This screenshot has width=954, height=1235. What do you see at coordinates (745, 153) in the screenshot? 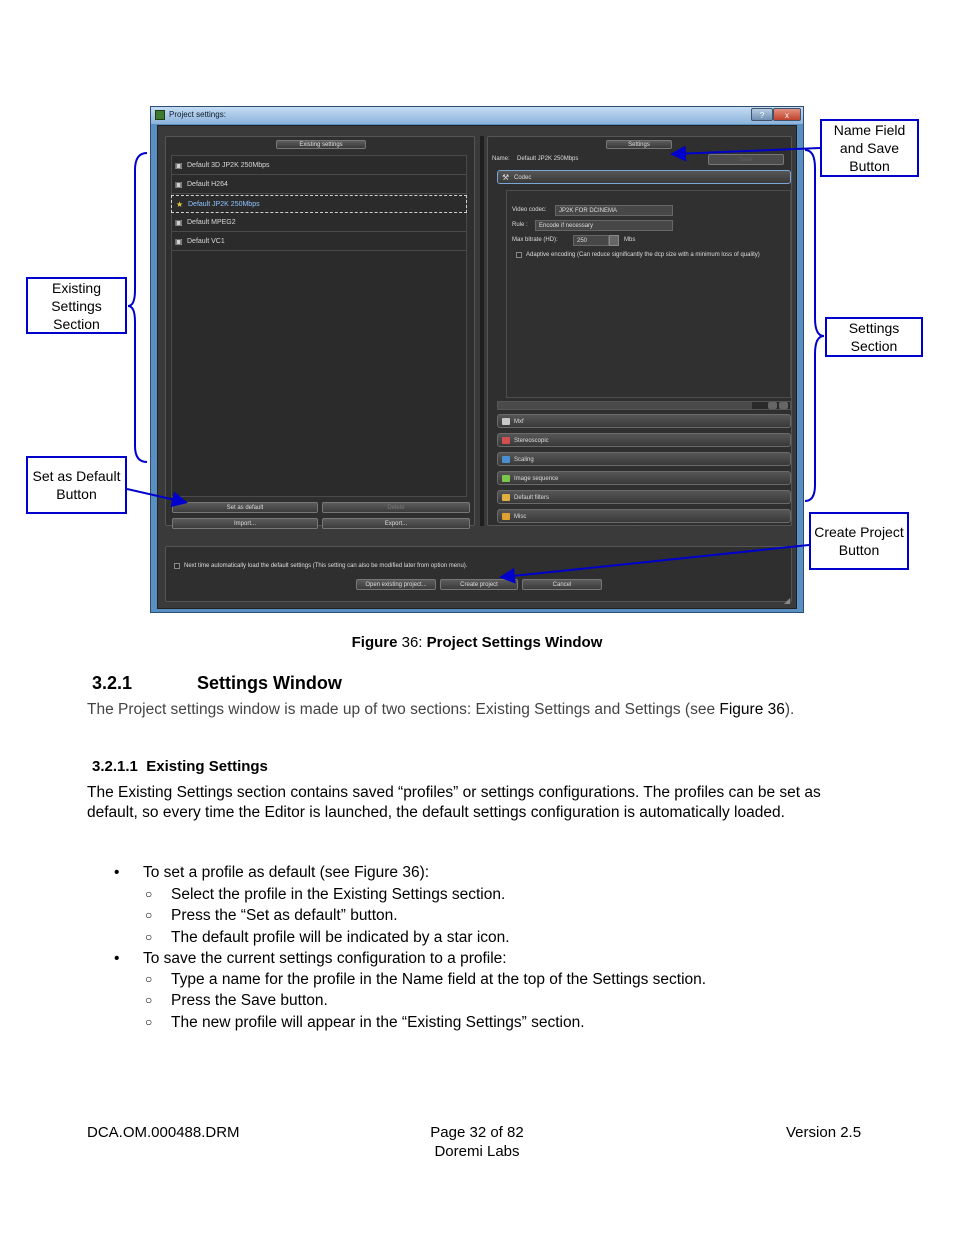
I see `name-field-arrow` at bounding box center [745, 153].